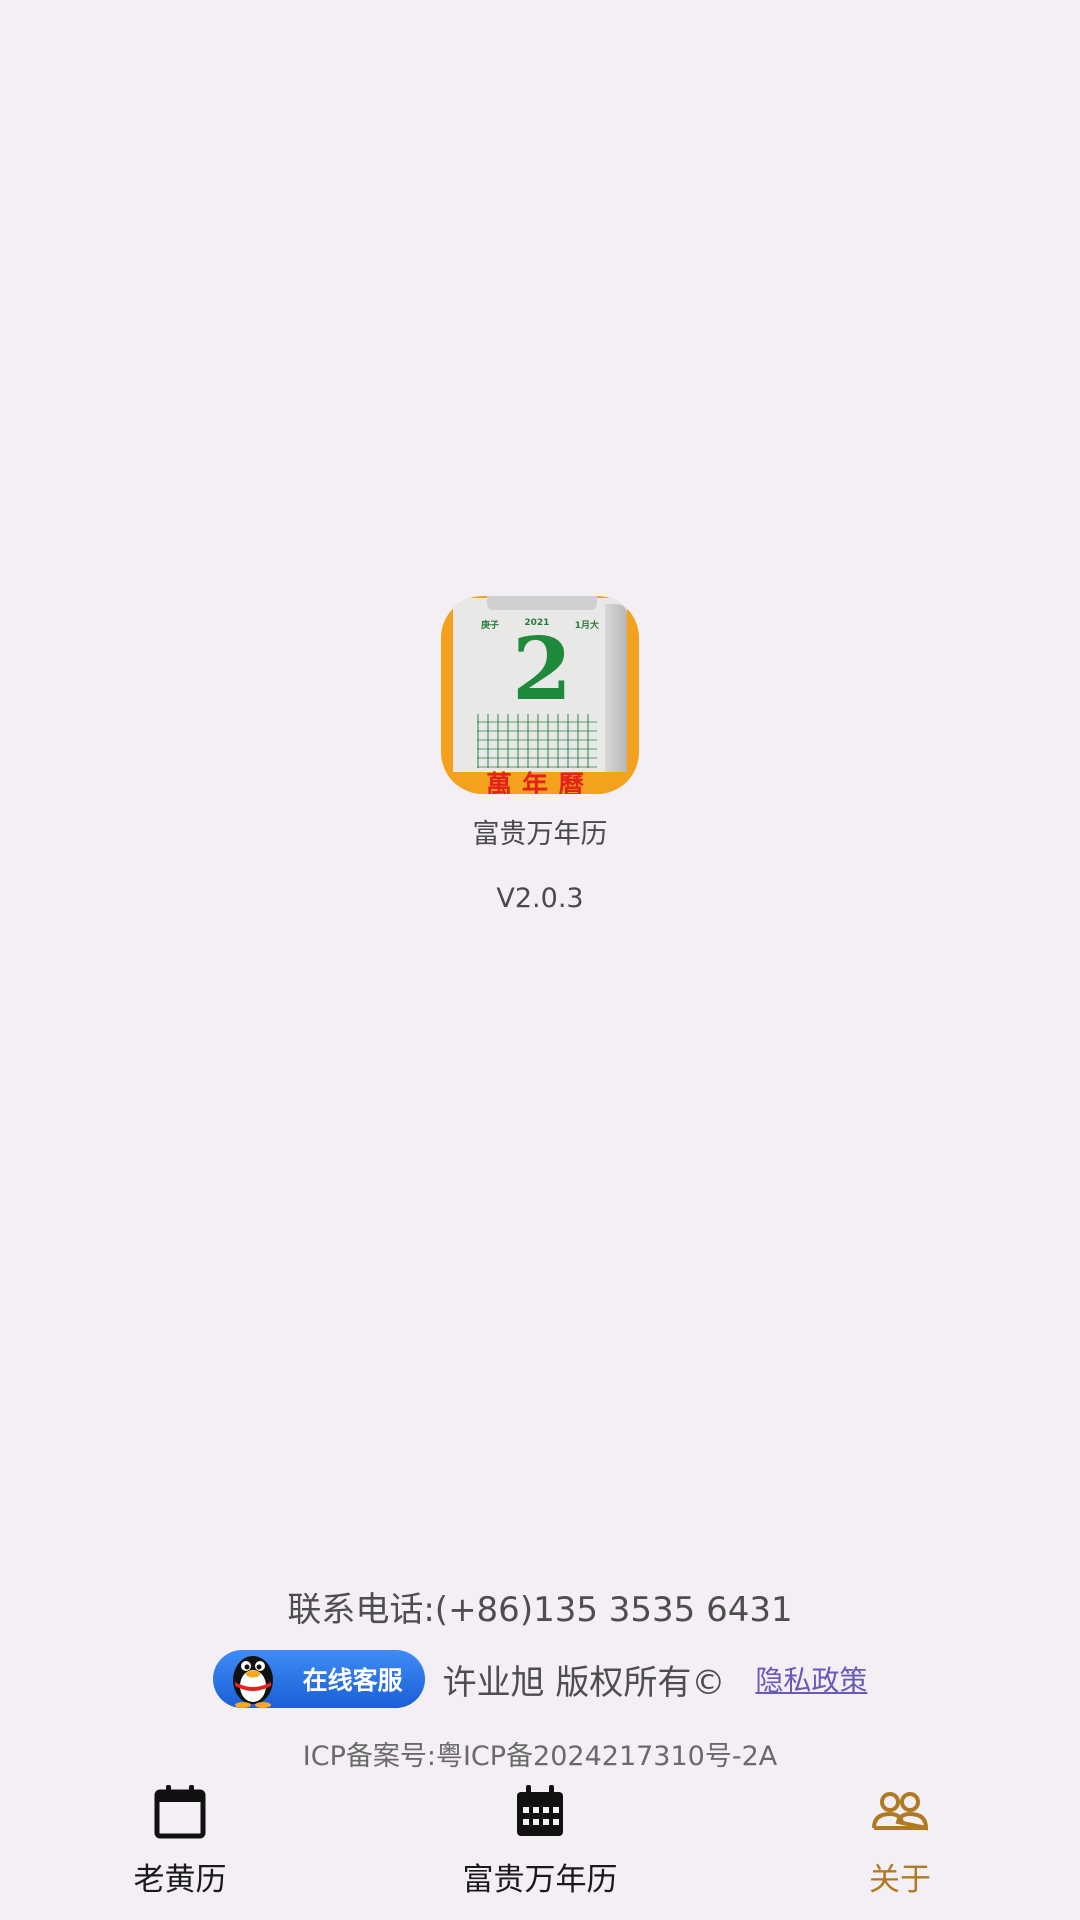 Image resolution: width=1080 pixels, height=1920 pixels. Describe the element at coordinates (180, 1812) in the screenshot. I see `calendar-icon` at that location.